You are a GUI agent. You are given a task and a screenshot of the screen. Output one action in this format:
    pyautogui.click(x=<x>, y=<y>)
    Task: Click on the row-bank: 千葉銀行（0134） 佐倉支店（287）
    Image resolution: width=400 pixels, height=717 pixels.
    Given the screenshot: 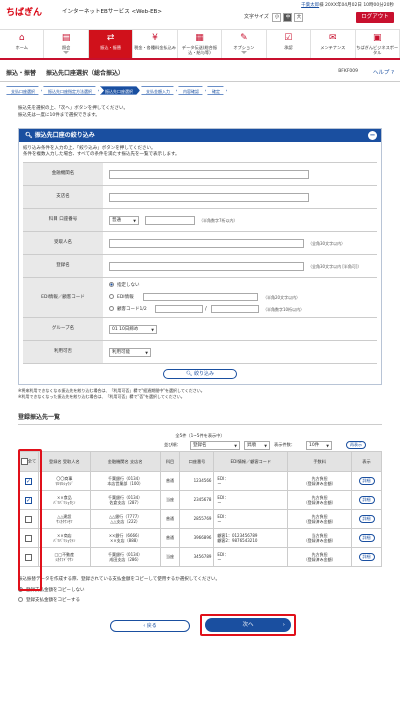 What is the action you would take?
    pyautogui.click(x=125, y=500)
    